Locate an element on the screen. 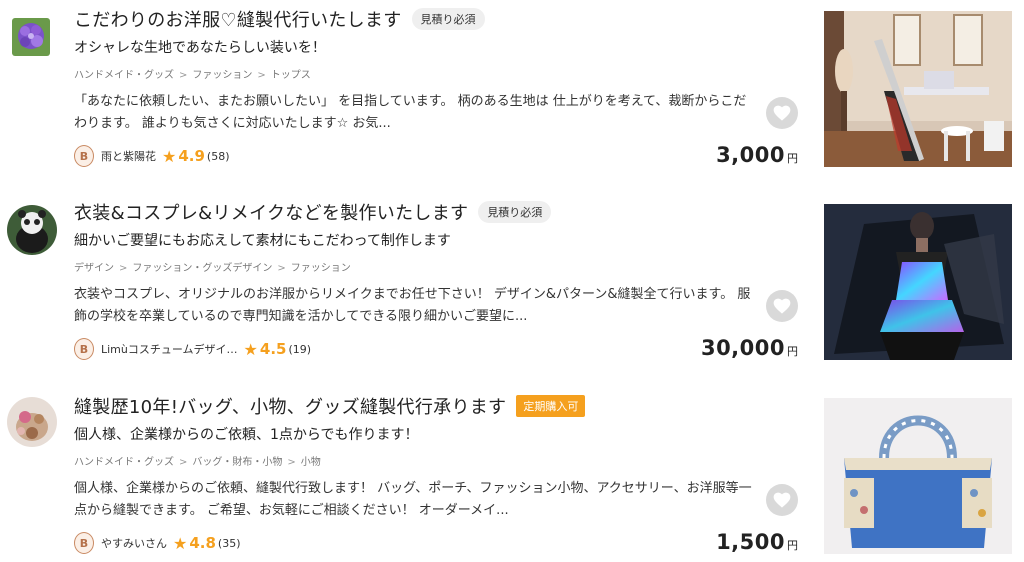 The width and height of the screenshot is (1024, 562). listing-subtitle: オシャレな生地であなたらしい装いを！ is located at coordinates (200, 48).